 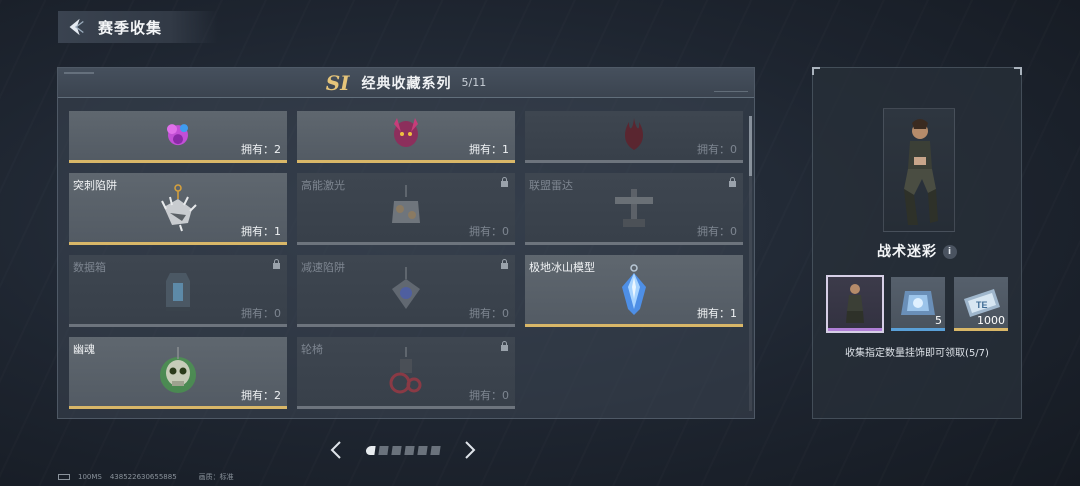 I want to click on ping-readout: 100MS, so click(x=90, y=477).